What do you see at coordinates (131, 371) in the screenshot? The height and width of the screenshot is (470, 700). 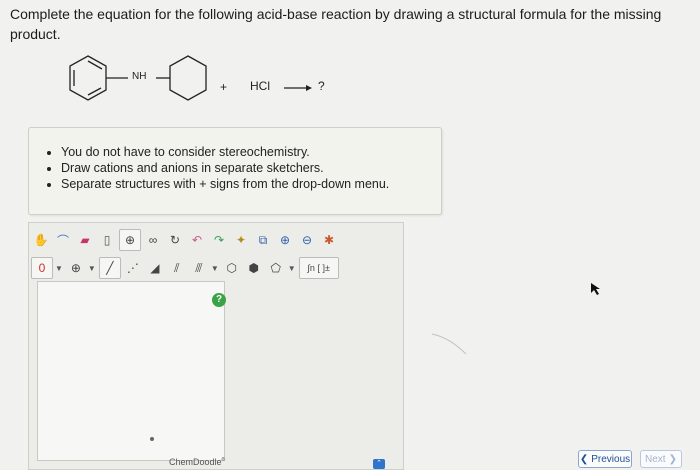 I see `drawing-canvas` at bounding box center [131, 371].